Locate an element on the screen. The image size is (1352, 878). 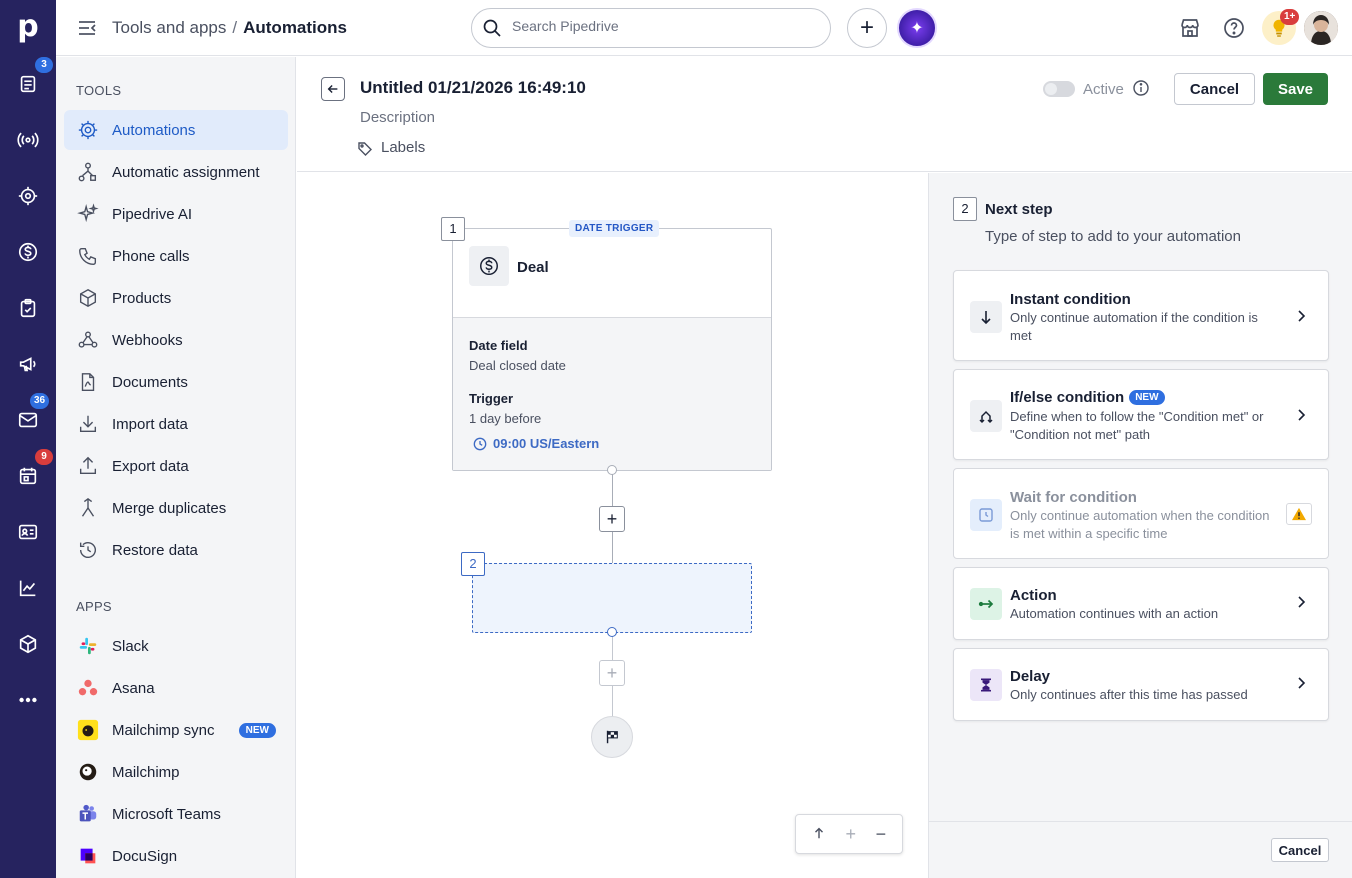
top-bar: Tools and apps / Automations + ✦ 1+ is located at coordinates (704, 28).